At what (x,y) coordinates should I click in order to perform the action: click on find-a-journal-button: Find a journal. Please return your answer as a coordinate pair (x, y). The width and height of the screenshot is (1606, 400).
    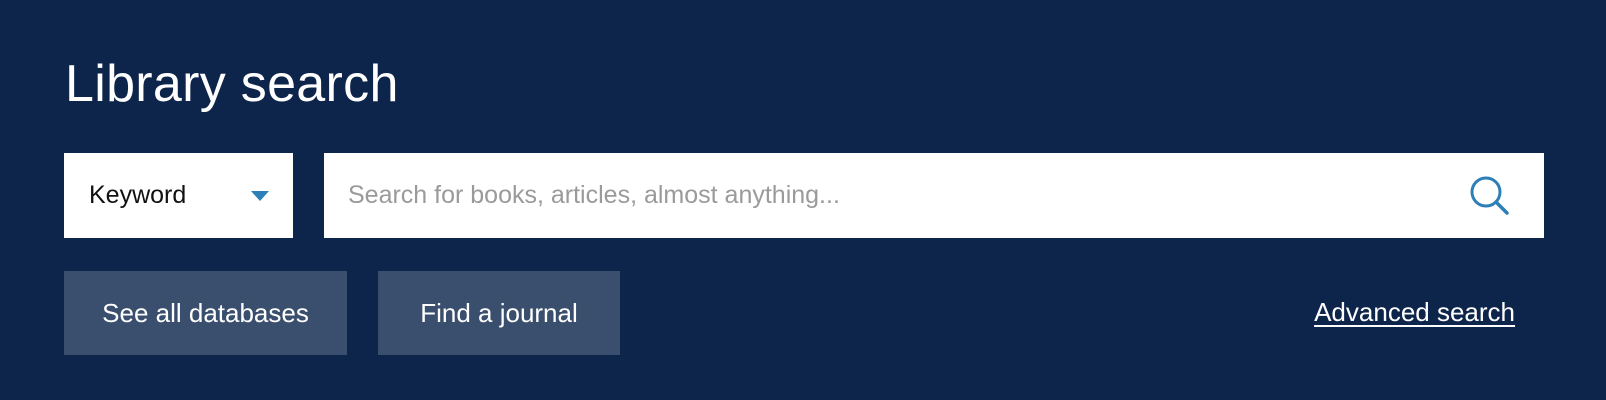
    Looking at the image, I should click on (499, 313).